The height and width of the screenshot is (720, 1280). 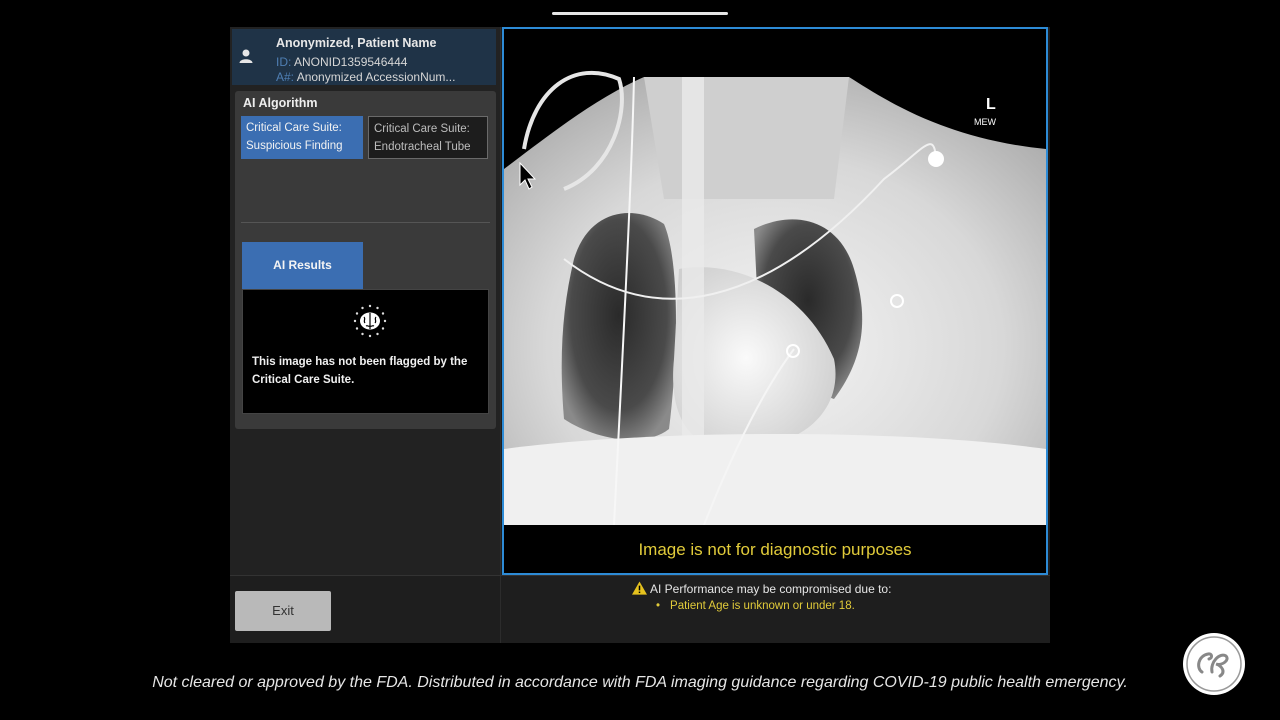 I want to click on patient-name: Anonymized, Patient Name, so click(x=356, y=43).